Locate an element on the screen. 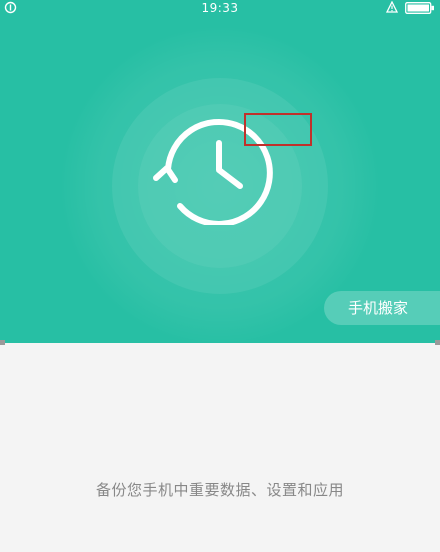 The height and width of the screenshot is (552, 440). status-time: 19:33 is located at coordinates (220, 8).